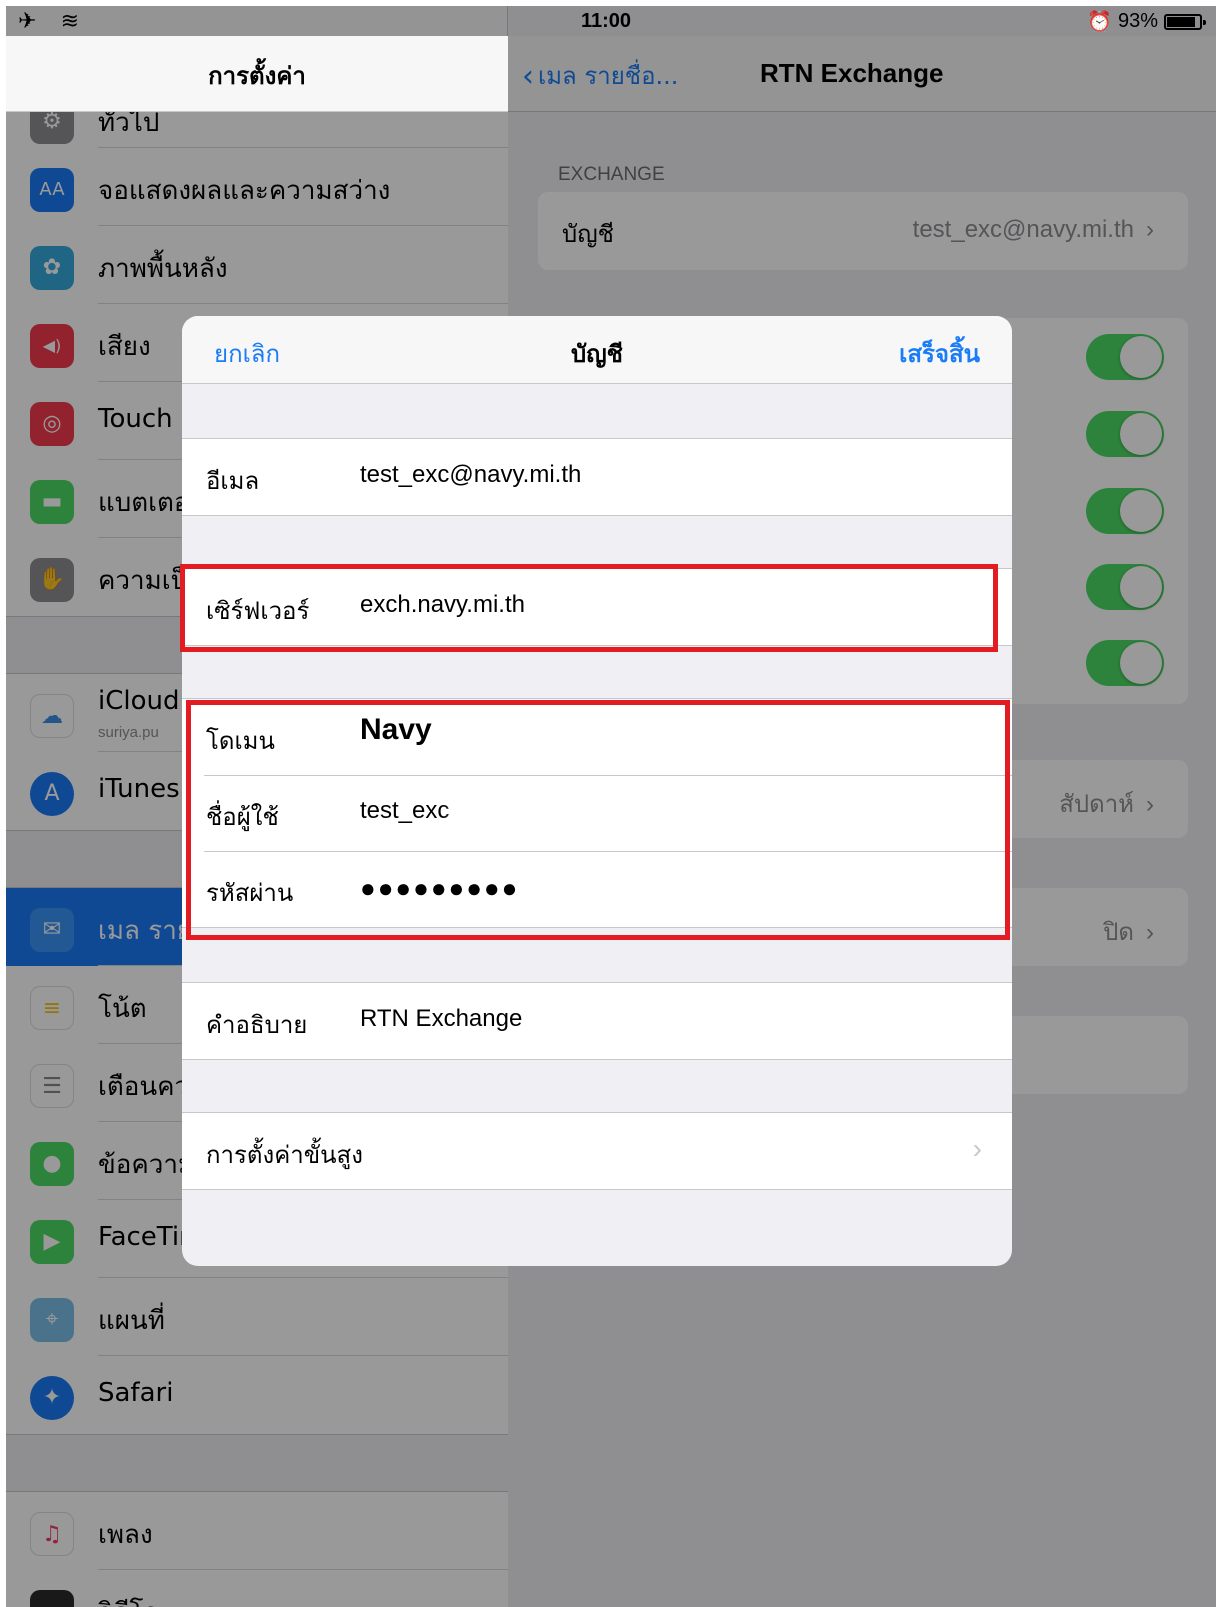 This screenshot has height=1607, width=1216. I want to click on modal-title: บัญชี, so click(597, 354).